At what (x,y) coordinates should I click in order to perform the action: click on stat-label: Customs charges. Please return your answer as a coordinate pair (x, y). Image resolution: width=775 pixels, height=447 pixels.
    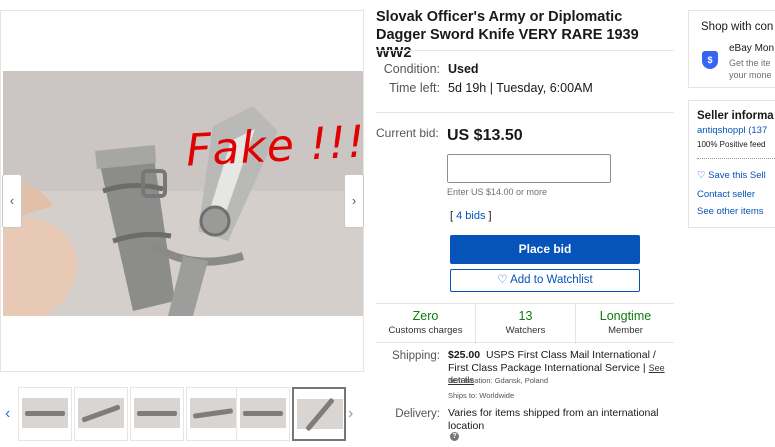
    Looking at the image, I should click on (425, 330).